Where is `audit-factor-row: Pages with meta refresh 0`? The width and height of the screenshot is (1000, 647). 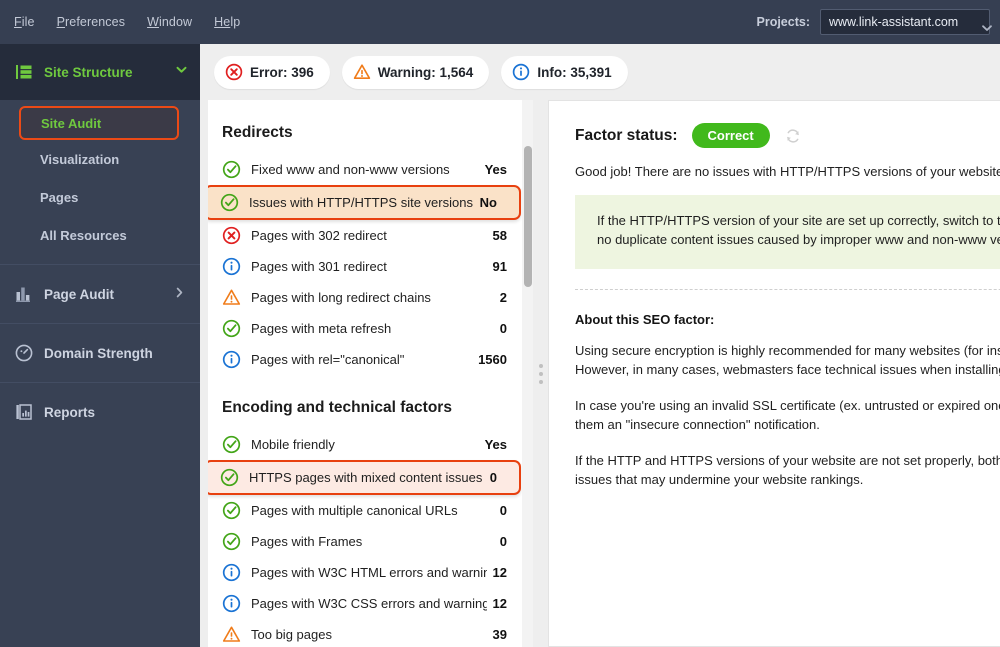
audit-factor-row: Pages with meta refresh 0 is located at coordinates (368, 328).